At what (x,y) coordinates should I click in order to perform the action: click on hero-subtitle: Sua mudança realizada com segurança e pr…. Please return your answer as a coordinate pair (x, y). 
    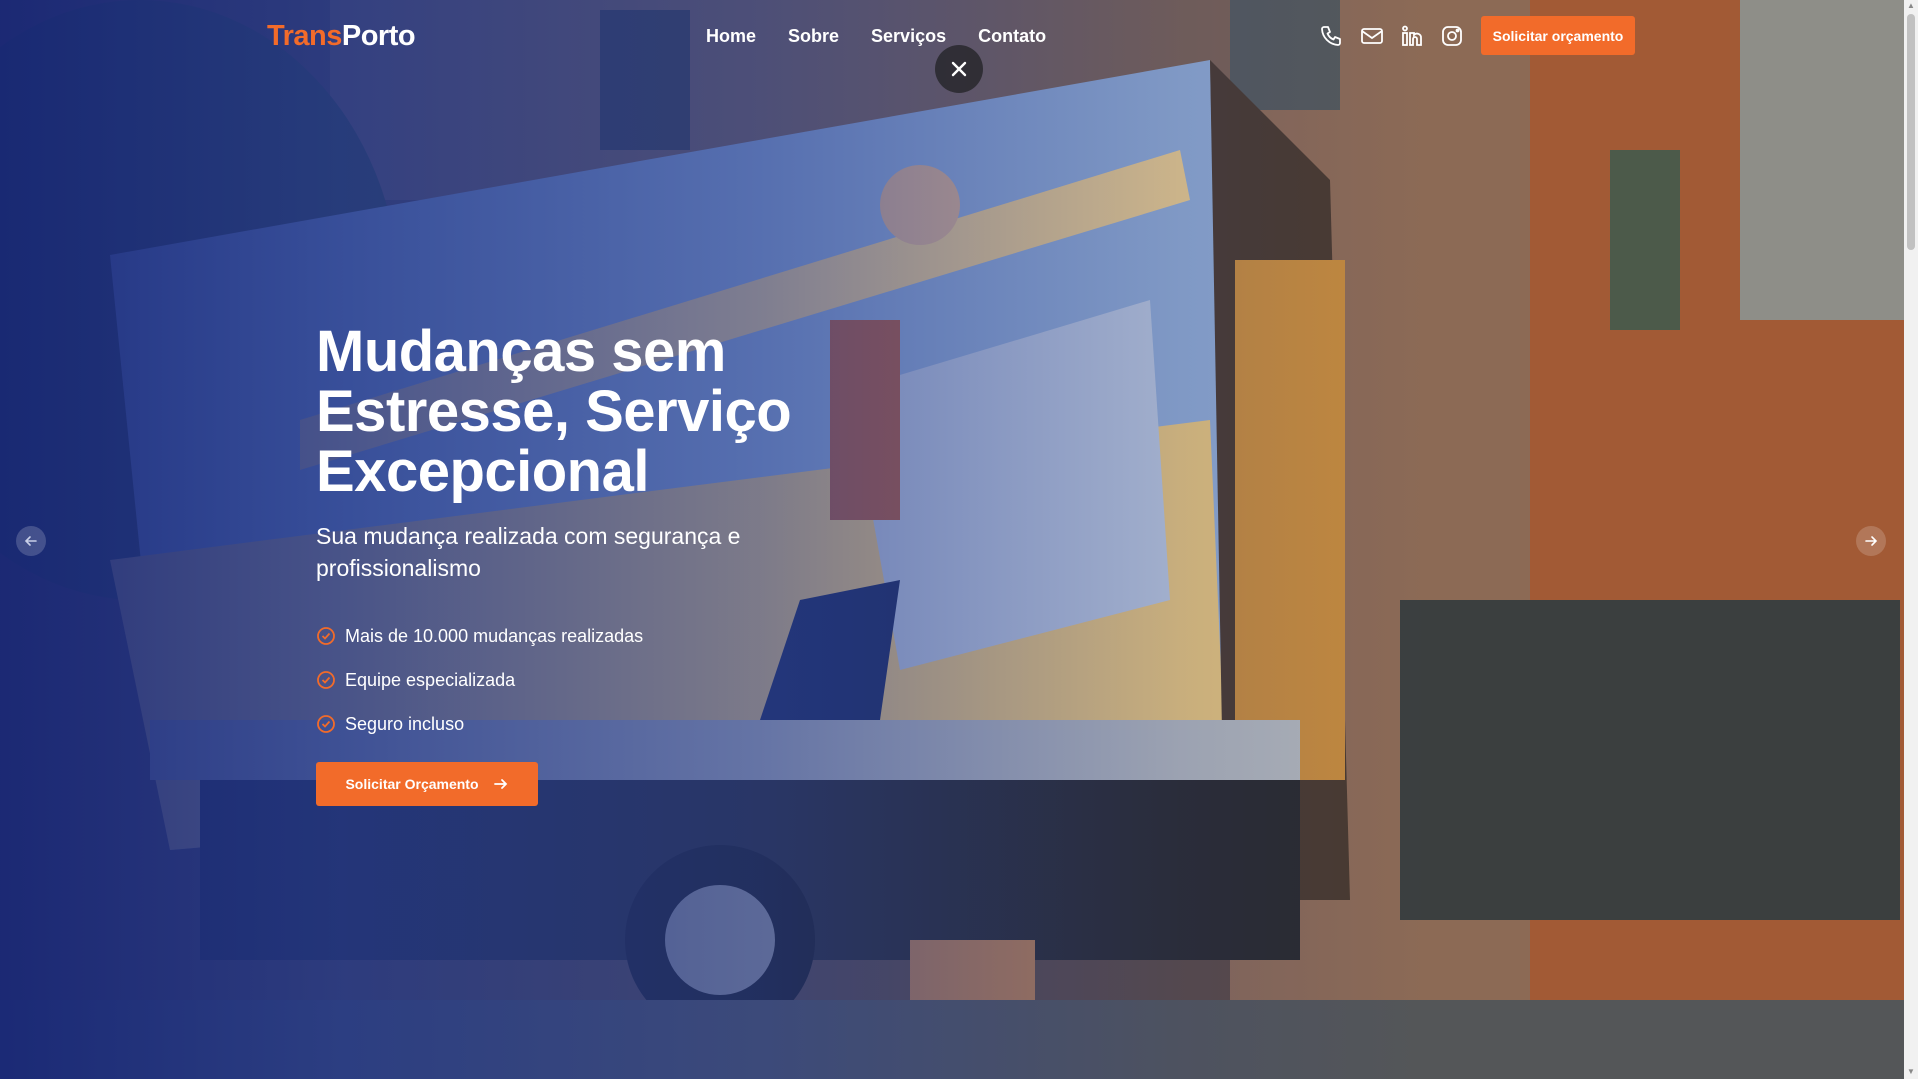
    Looking at the image, I should click on (528, 552).